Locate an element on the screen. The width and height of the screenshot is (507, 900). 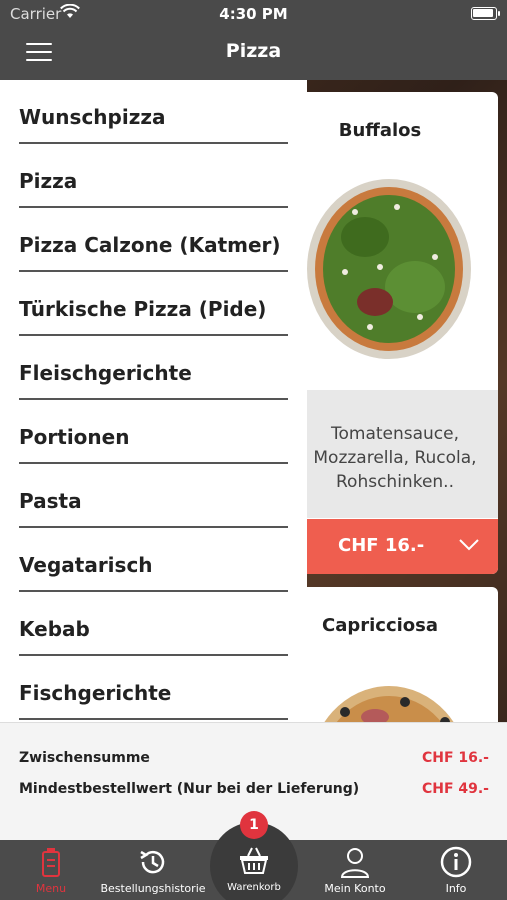
drawer-item-portionen: Portionen is located at coordinates (153, 432).